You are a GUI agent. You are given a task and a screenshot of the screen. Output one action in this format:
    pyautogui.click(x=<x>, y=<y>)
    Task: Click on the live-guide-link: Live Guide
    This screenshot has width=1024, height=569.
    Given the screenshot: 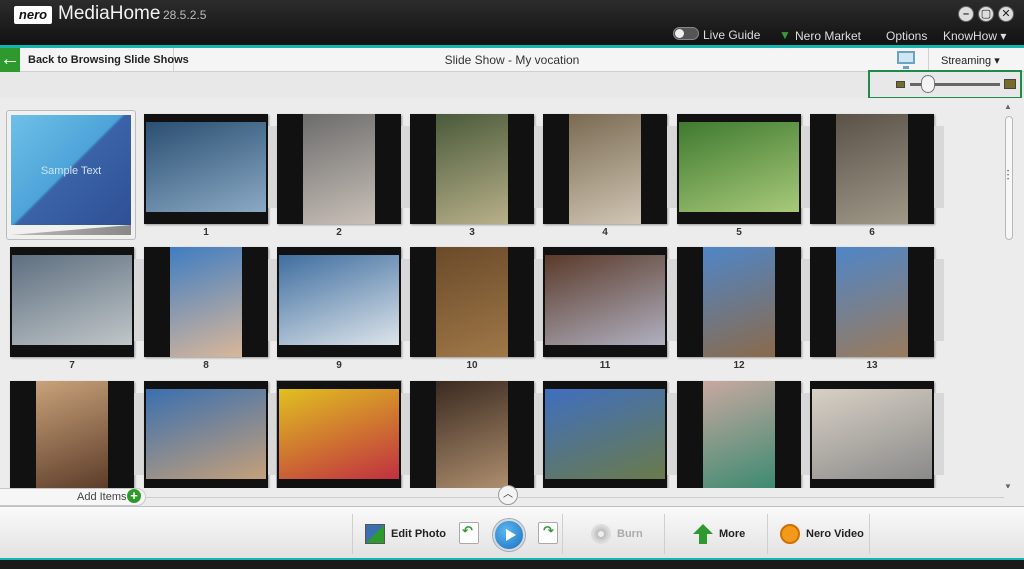 What is the action you would take?
    pyautogui.click(x=731, y=35)
    